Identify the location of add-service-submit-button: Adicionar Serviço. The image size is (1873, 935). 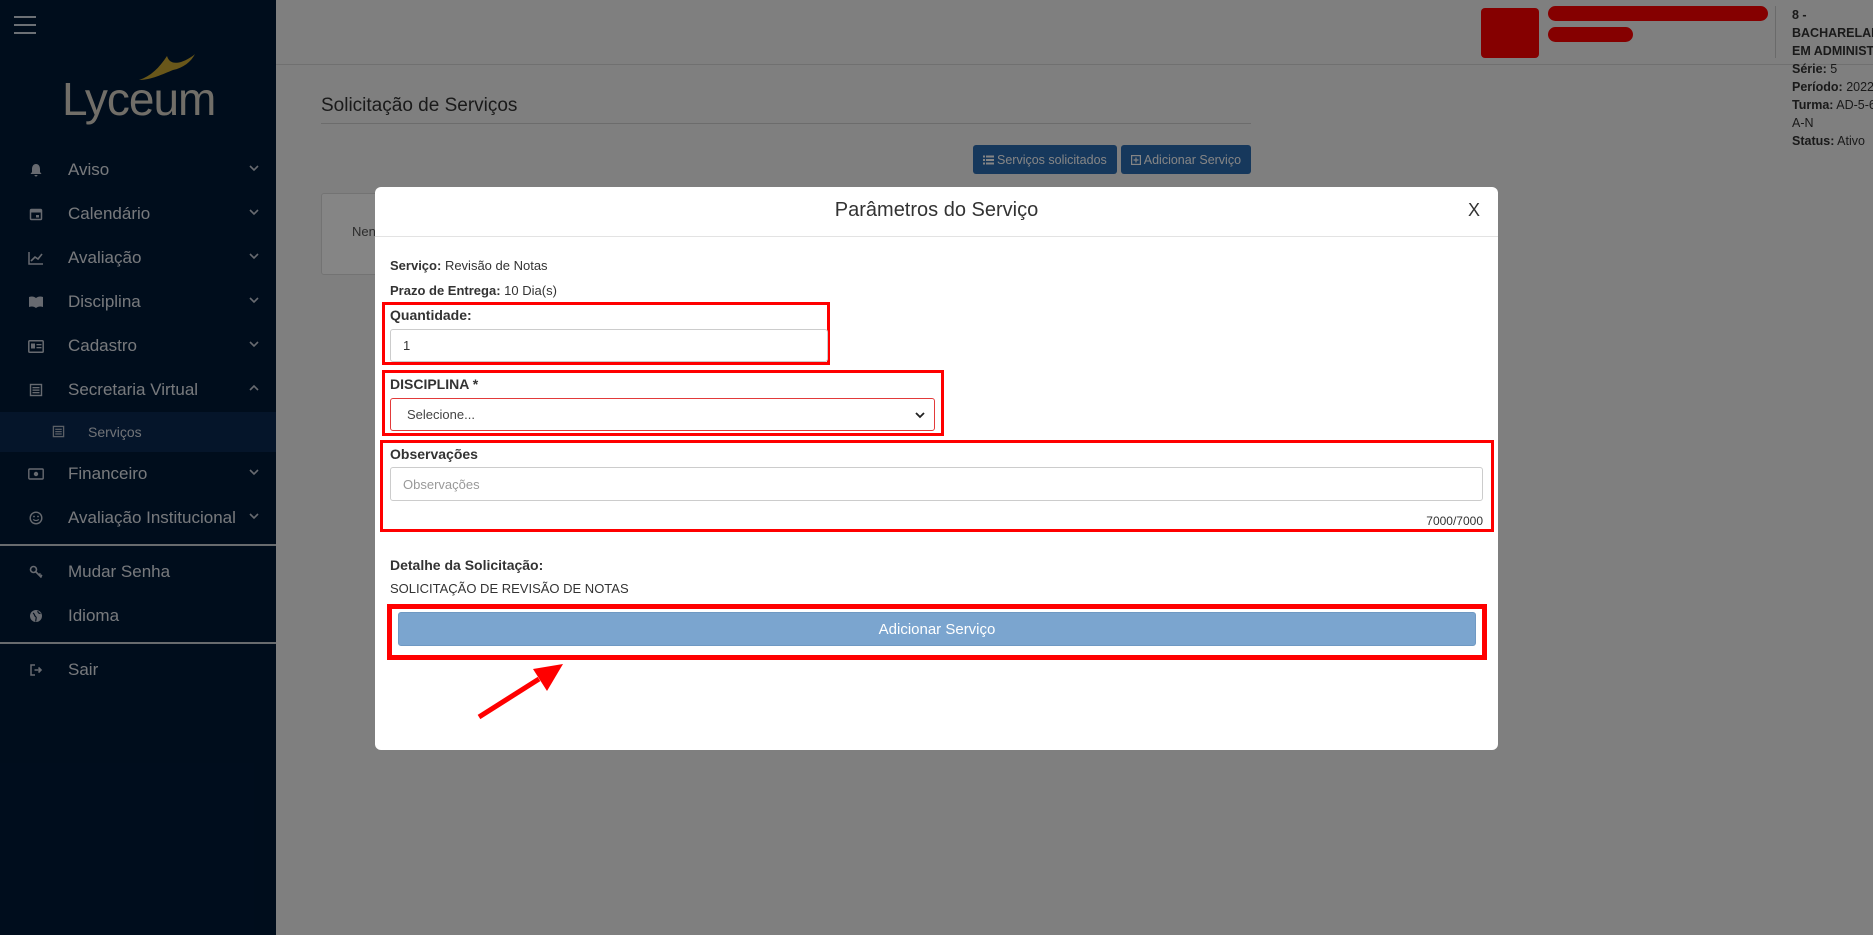
(937, 629).